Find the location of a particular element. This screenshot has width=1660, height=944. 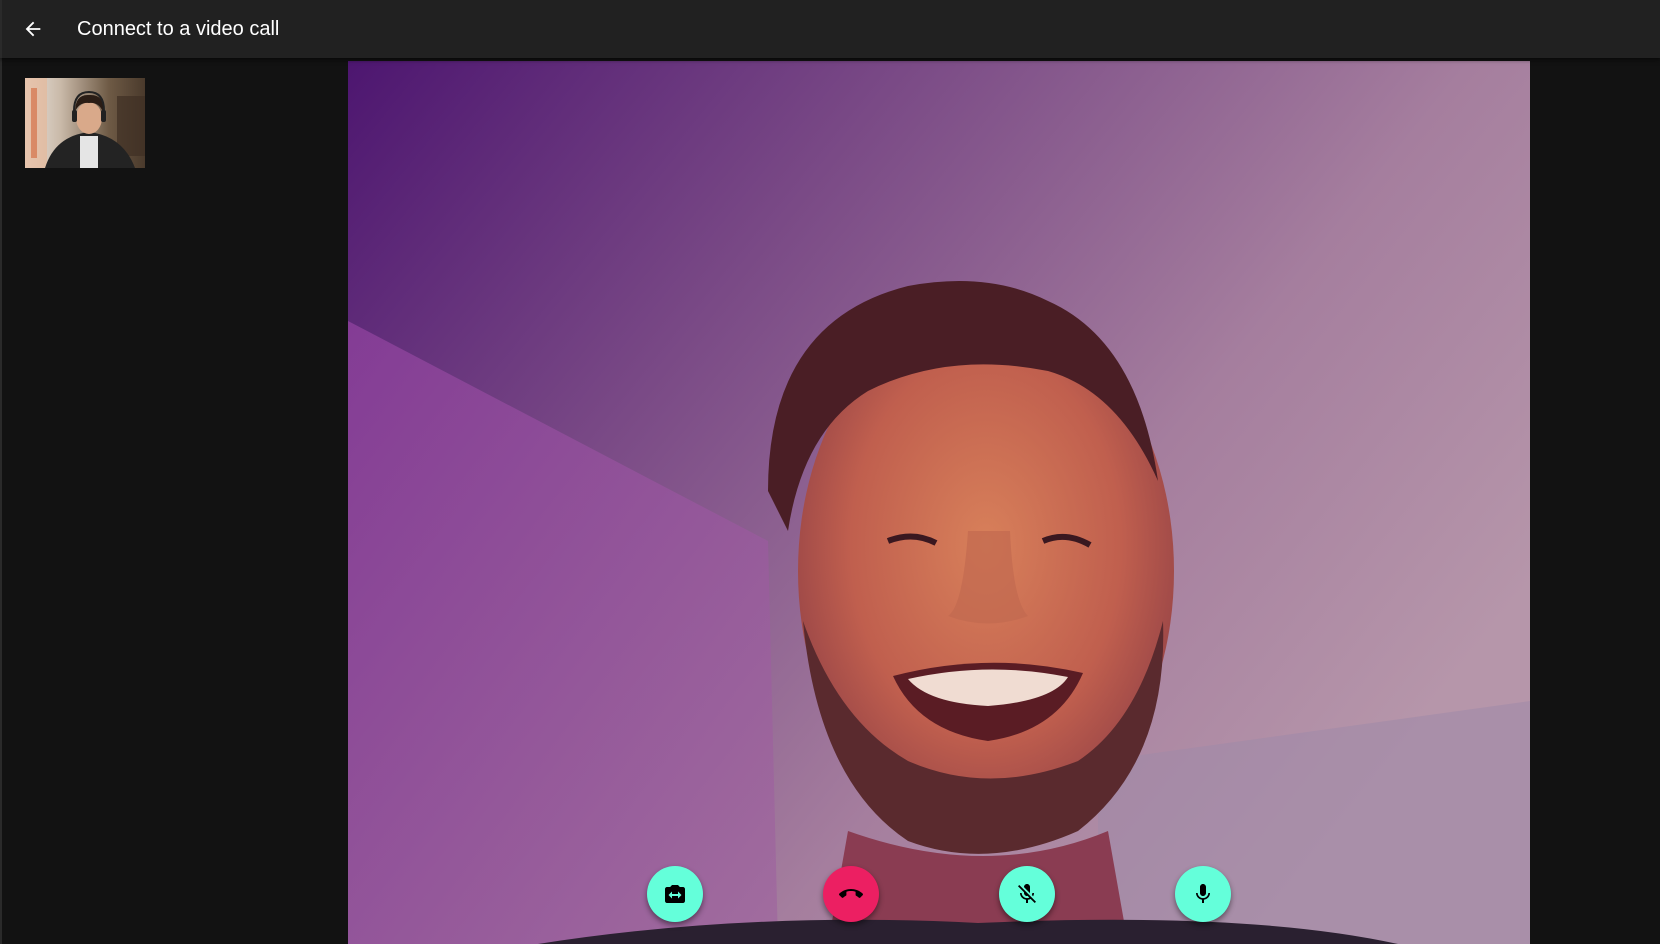

arrow-back-icon is located at coordinates (33, 29).